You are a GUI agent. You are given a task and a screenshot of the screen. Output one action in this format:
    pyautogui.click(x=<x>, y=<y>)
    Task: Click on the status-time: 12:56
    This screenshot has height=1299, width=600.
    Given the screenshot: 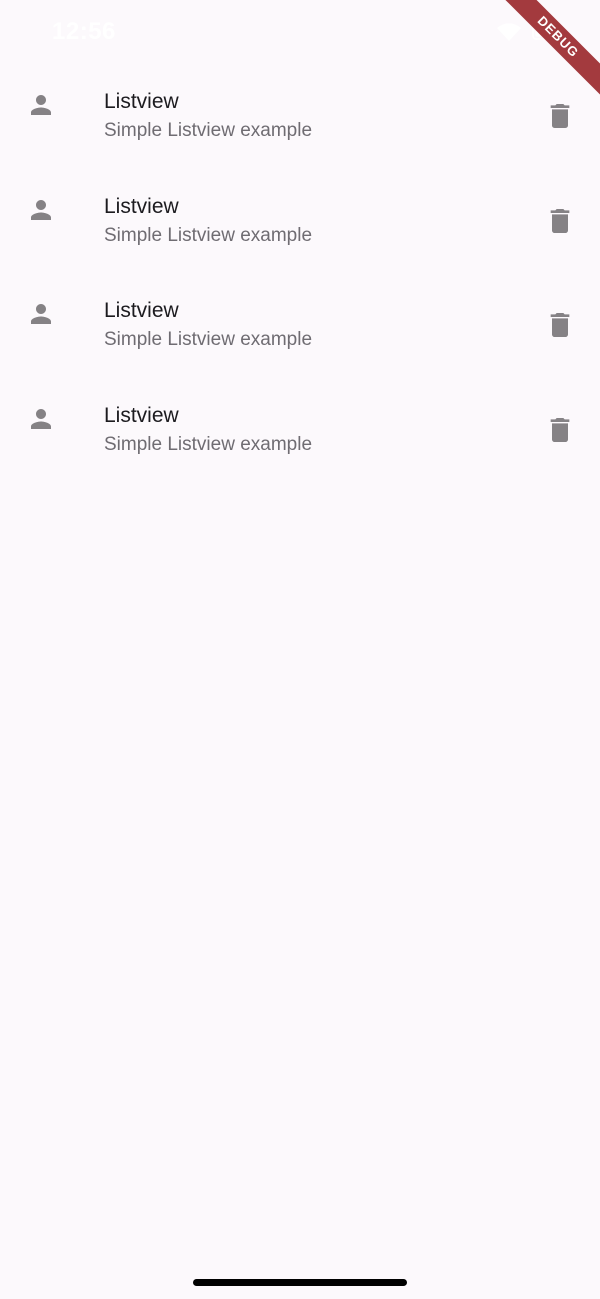 What is the action you would take?
    pyautogui.click(x=84, y=31)
    